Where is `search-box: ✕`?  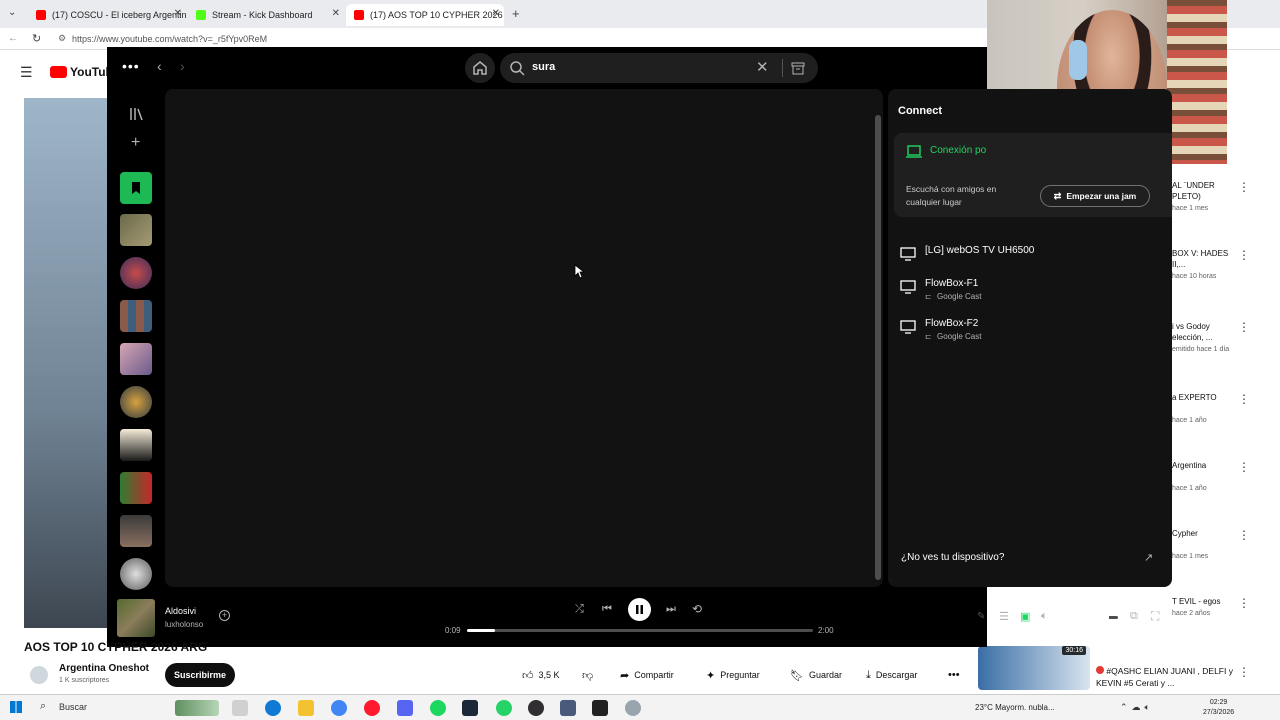 search-box: ✕ is located at coordinates (659, 68).